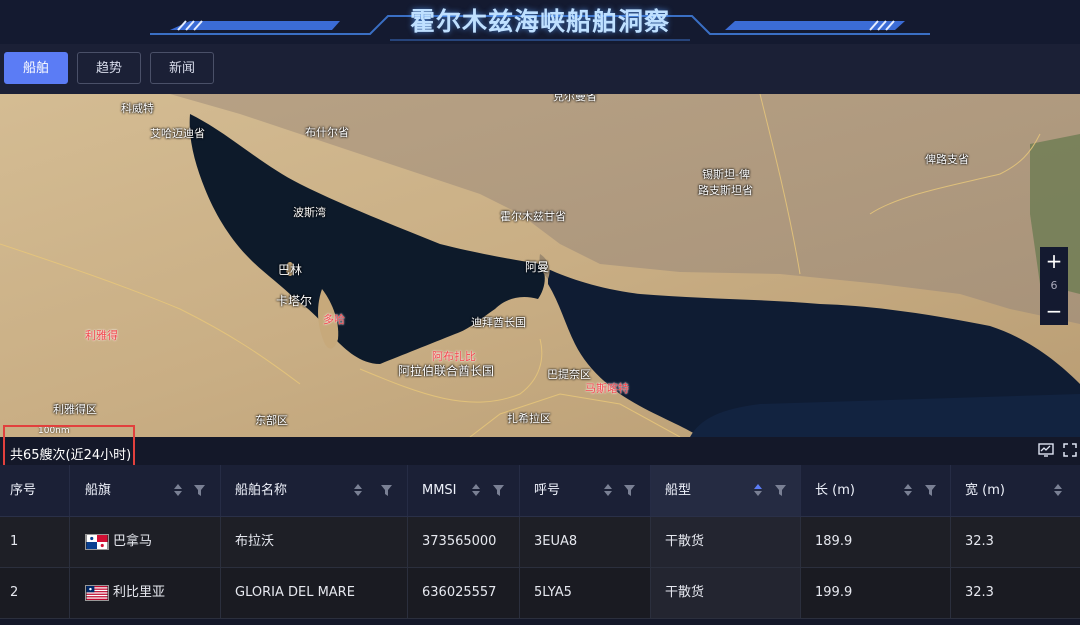 The height and width of the screenshot is (625, 1080). I want to click on map-label-baluchistan: 俾路支省, so click(947, 159).